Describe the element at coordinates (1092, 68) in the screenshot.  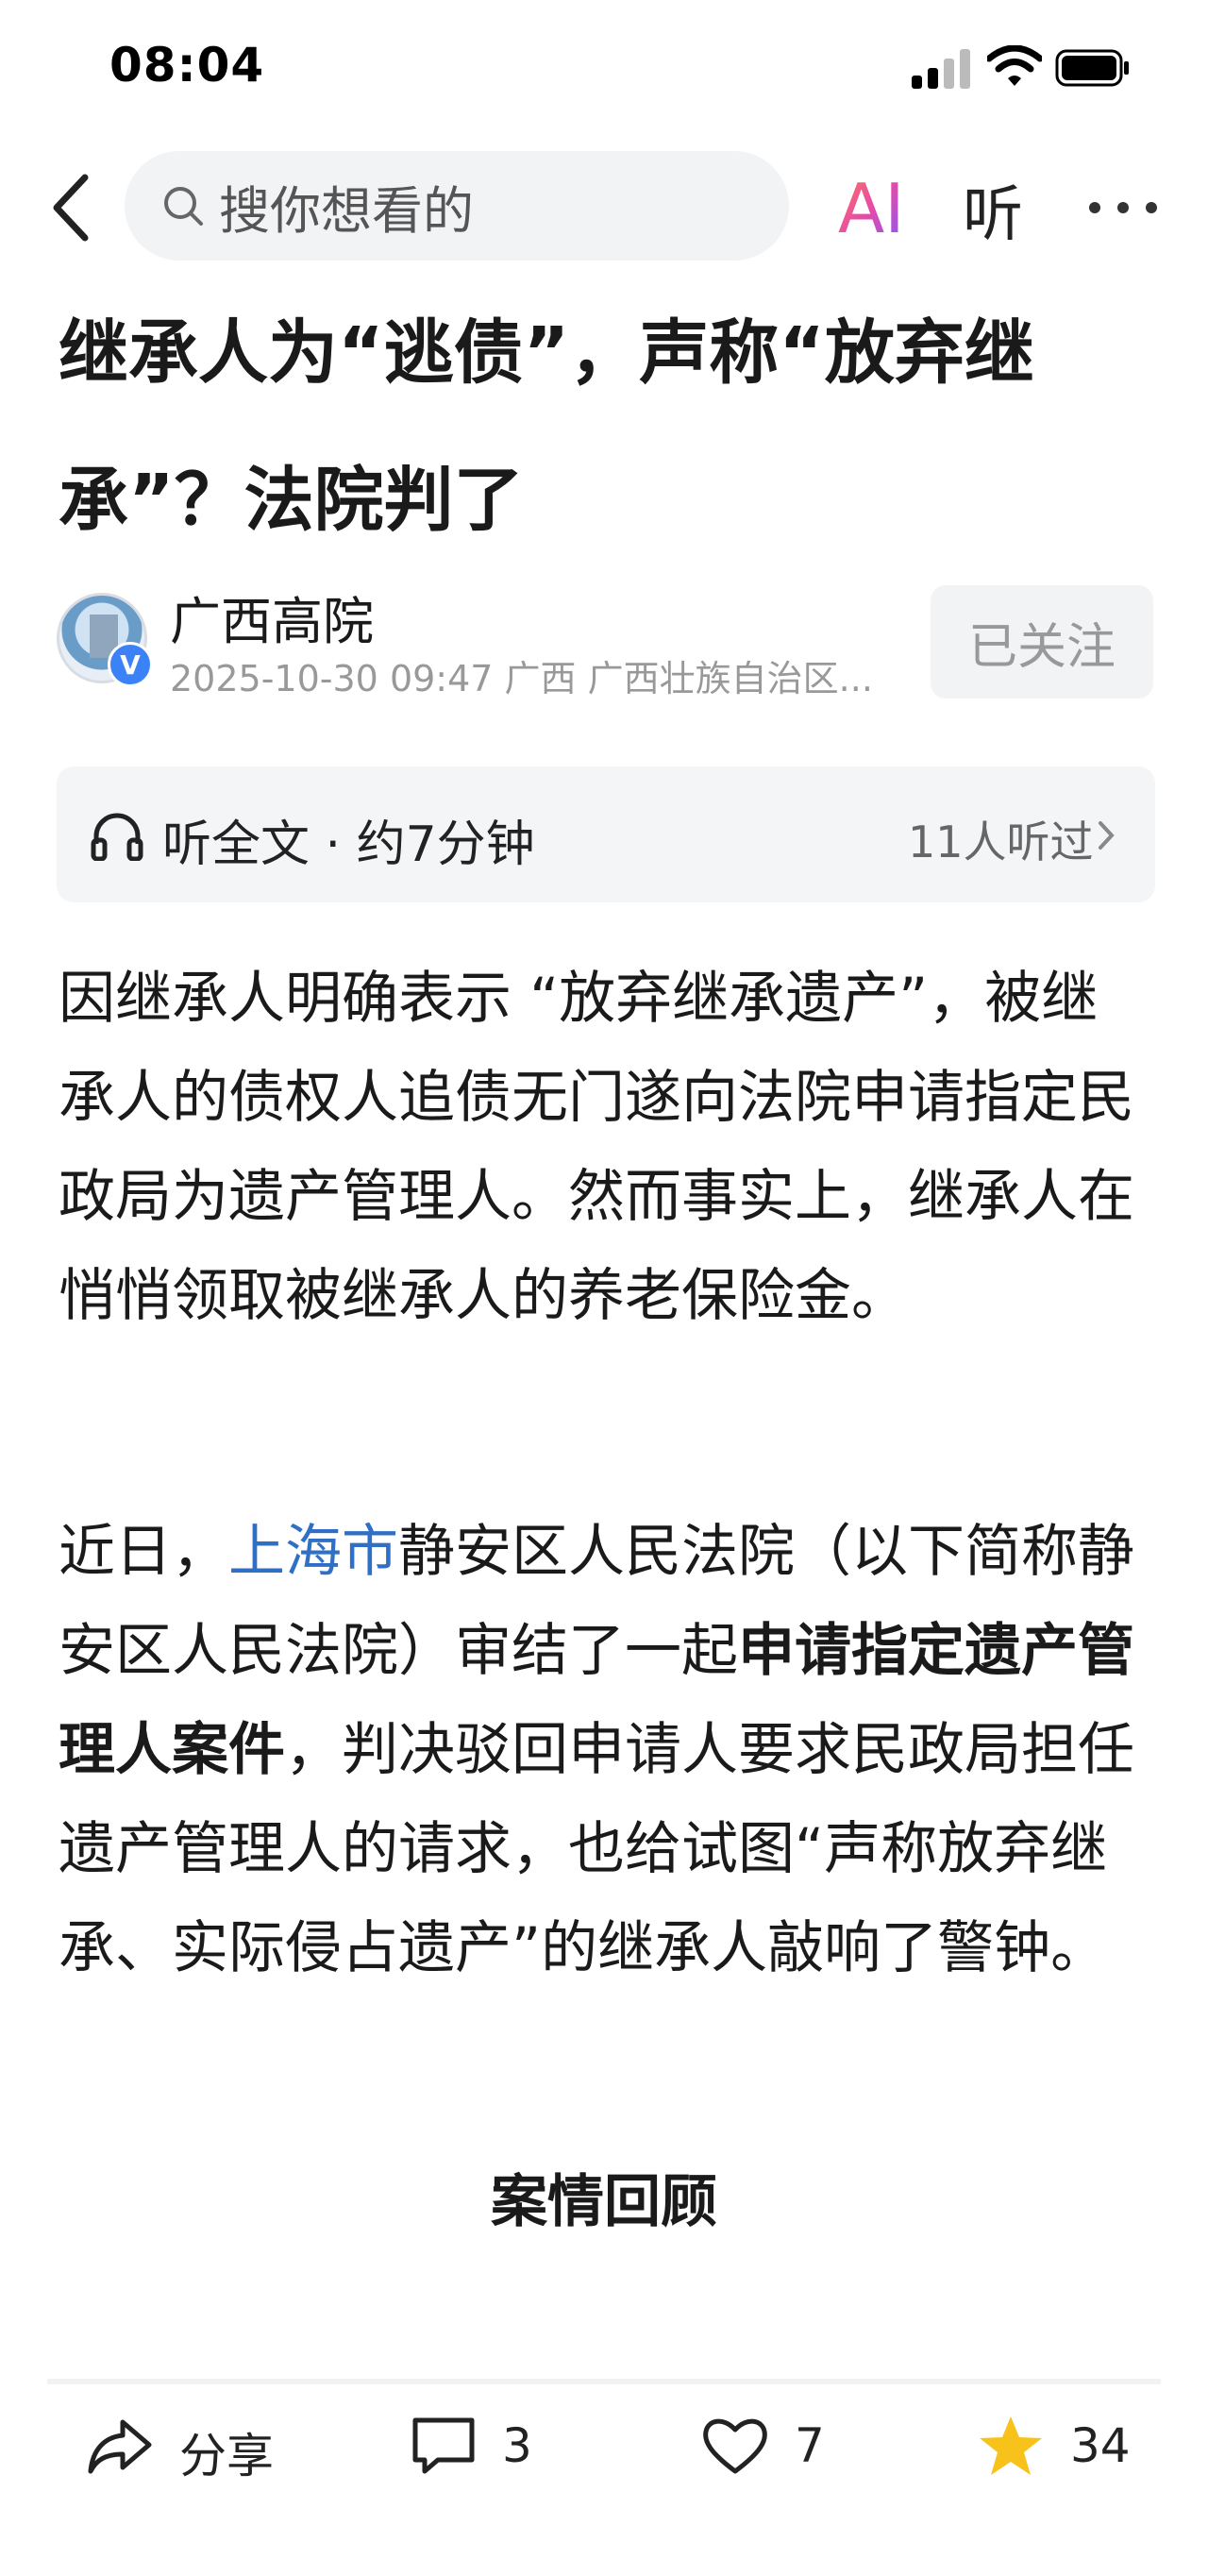
I see `battery-icon` at that location.